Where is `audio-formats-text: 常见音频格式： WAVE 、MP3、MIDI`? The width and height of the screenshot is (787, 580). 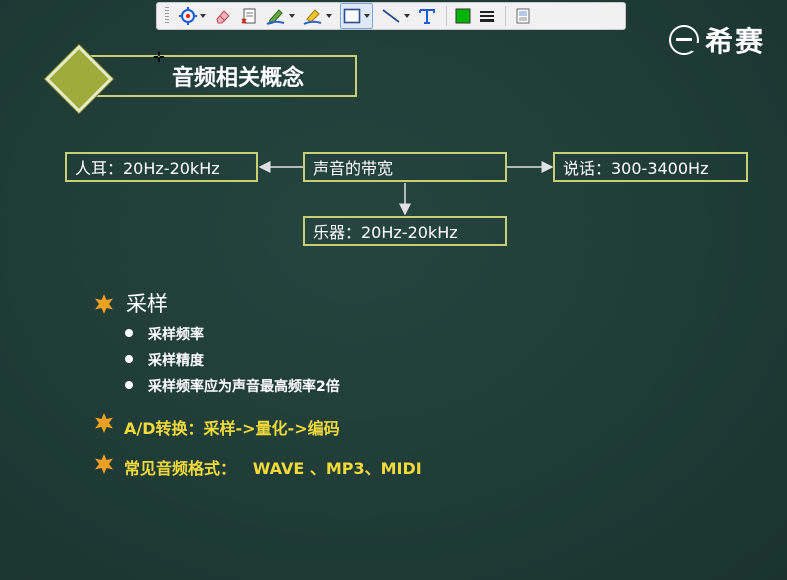 audio-formats-text: 常见音频格式： WAVE 、MP3、MIDI is located at coordinates (273, 468).